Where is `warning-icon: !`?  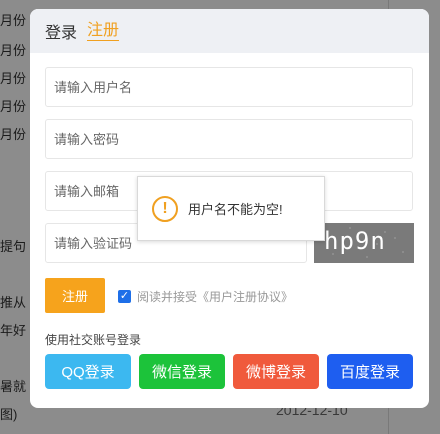
warning-icon: ! is located at coordinates (165, 208).